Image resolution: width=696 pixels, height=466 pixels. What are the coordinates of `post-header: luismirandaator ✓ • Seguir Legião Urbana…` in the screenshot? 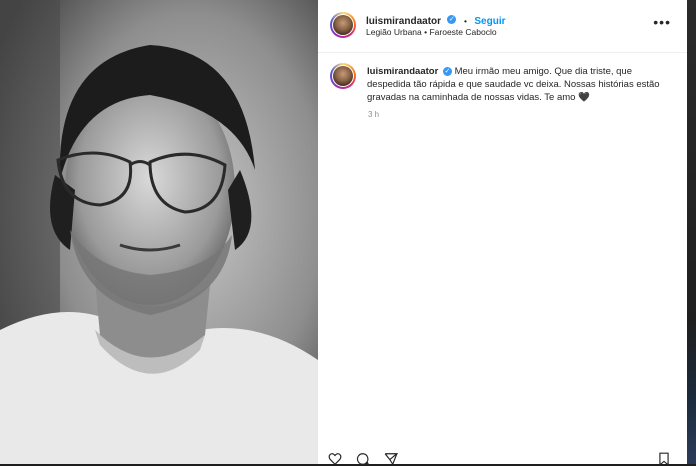 It's located at (502, 26).